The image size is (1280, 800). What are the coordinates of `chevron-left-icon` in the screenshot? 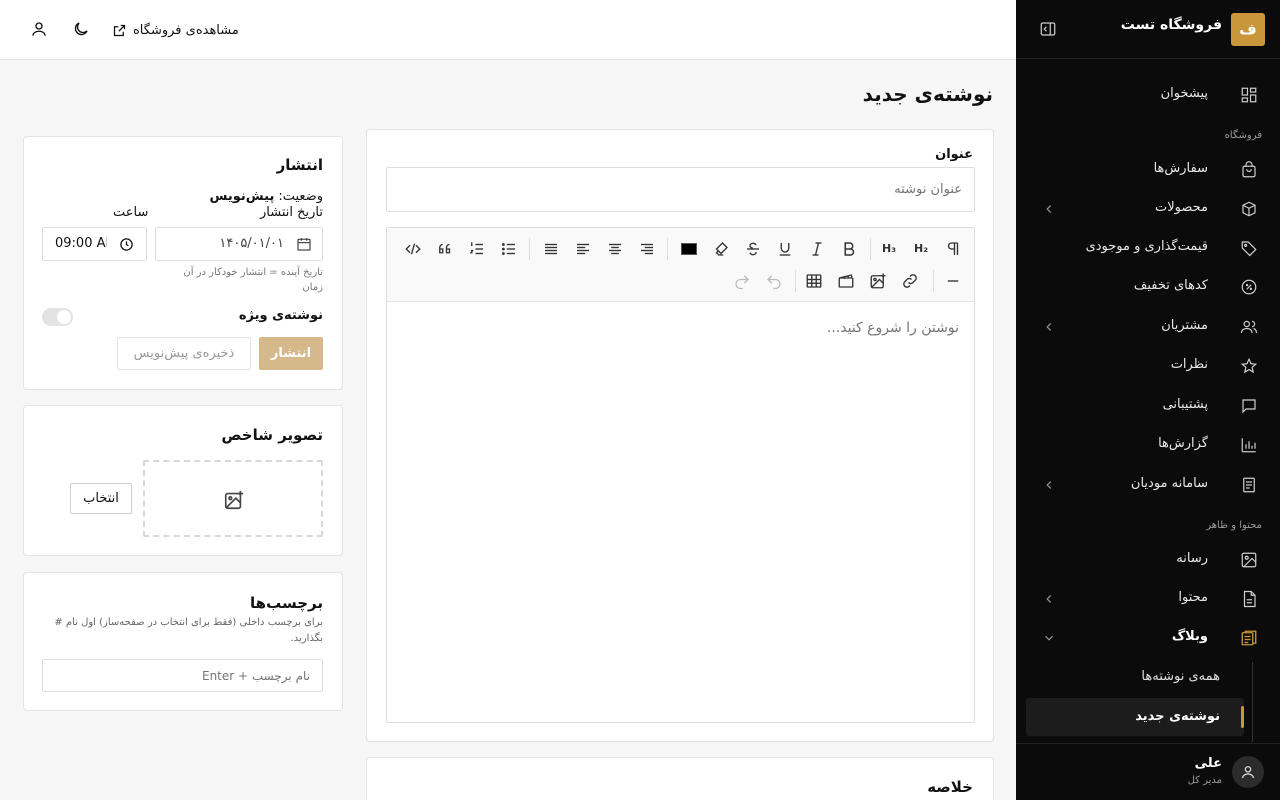 It's located at (1049, 485).